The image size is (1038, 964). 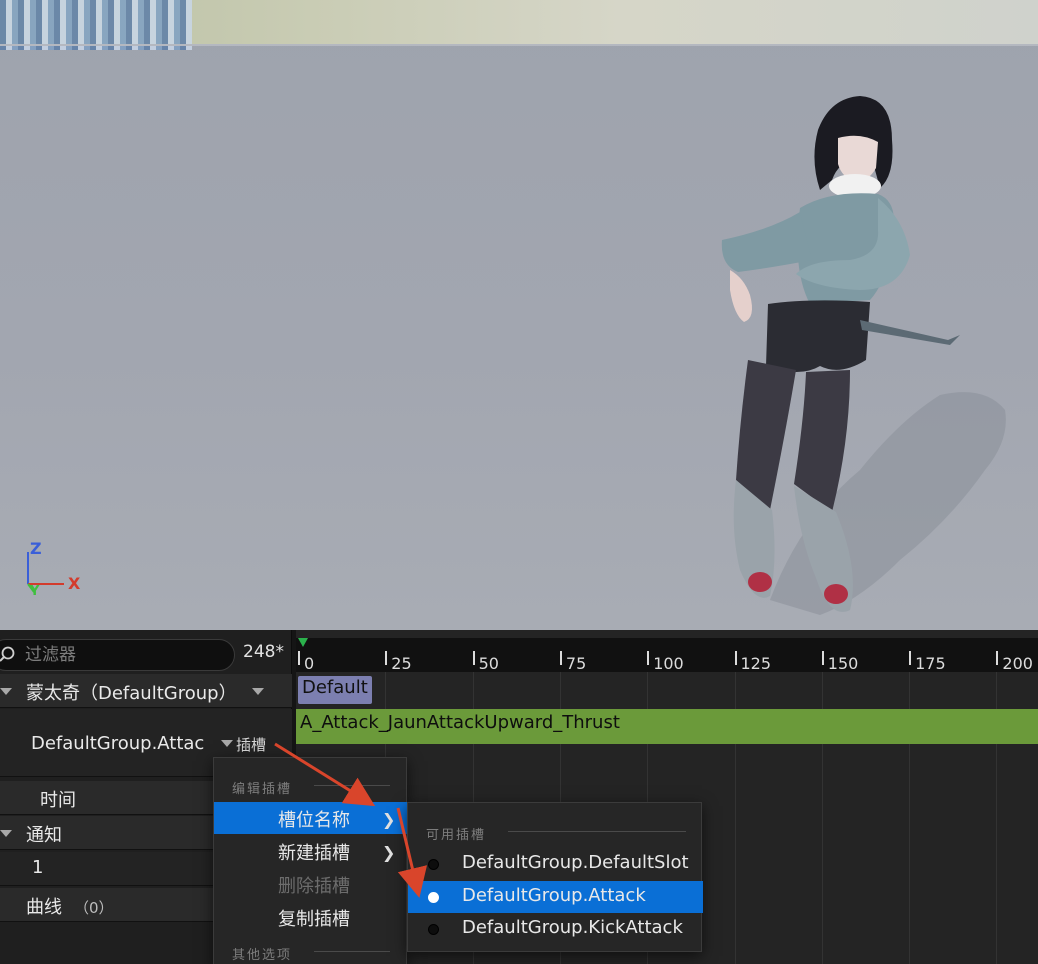 I want to click on menu-item-label: 新建插槽, so click(x=314, y=853).